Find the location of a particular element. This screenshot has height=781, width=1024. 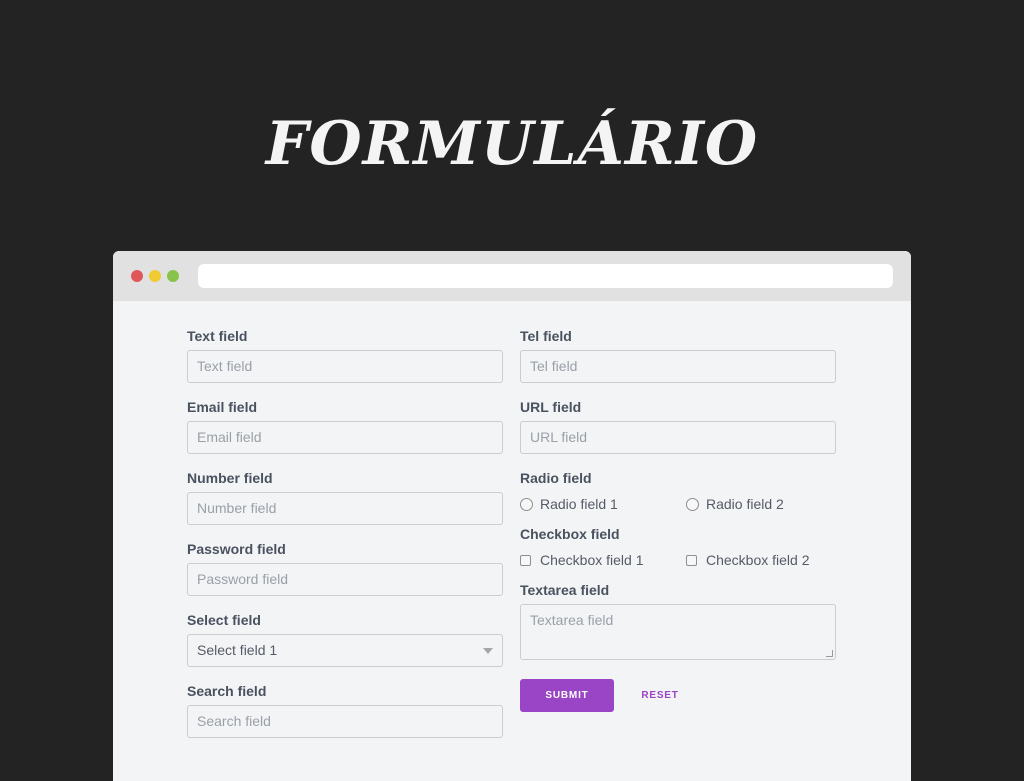

minimize-window-dot is located at coordinates (155, 276).